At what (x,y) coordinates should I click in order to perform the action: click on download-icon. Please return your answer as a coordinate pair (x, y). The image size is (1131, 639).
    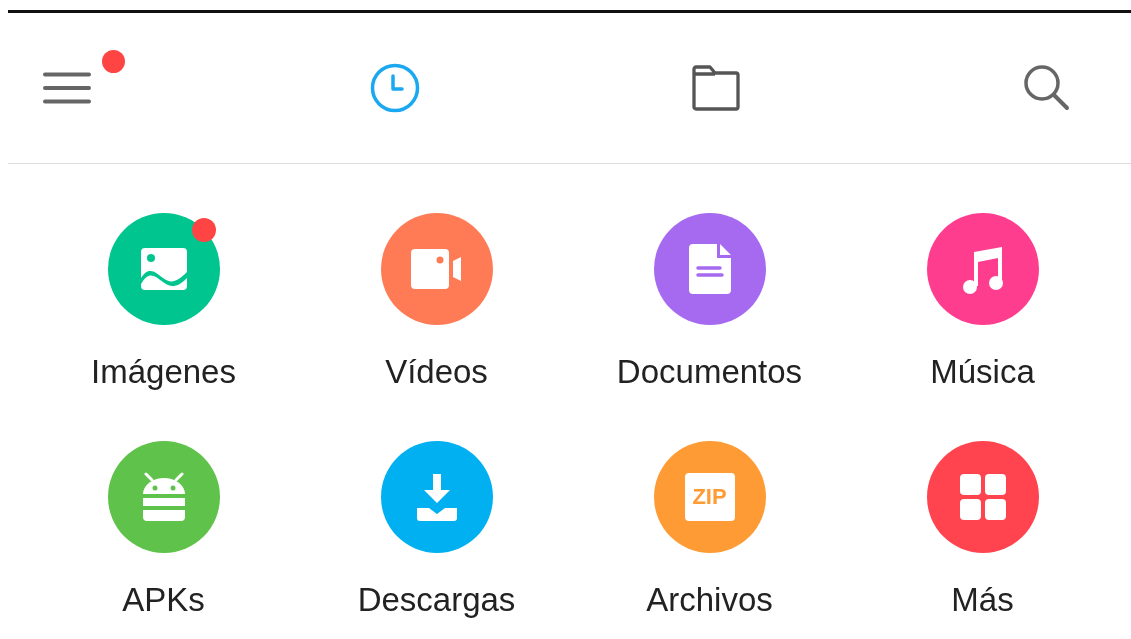
    Looking at the image, I should click on (436, 497).